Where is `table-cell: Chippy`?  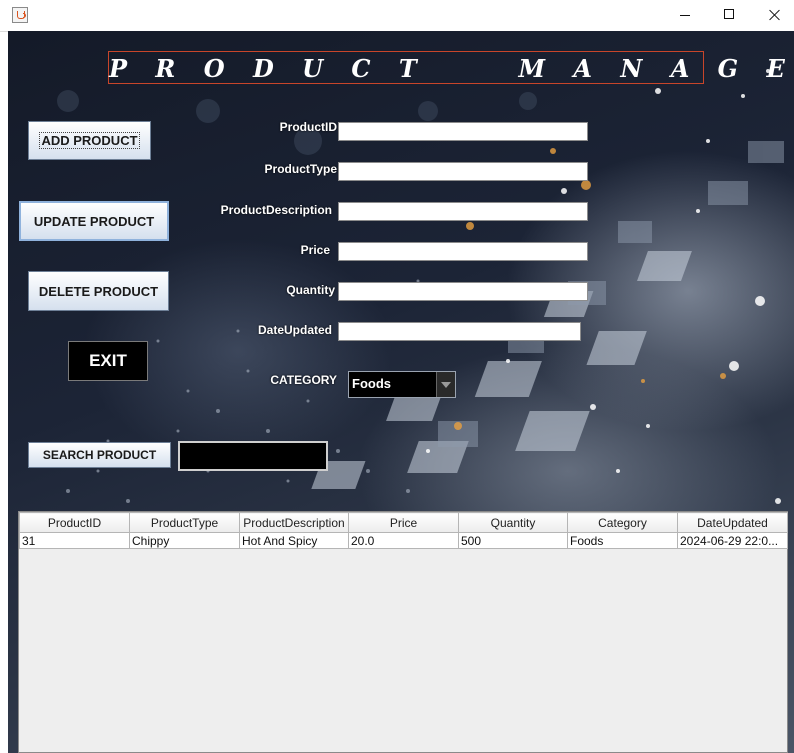
table-cell: Chippy is located at coordinates (184, 540).